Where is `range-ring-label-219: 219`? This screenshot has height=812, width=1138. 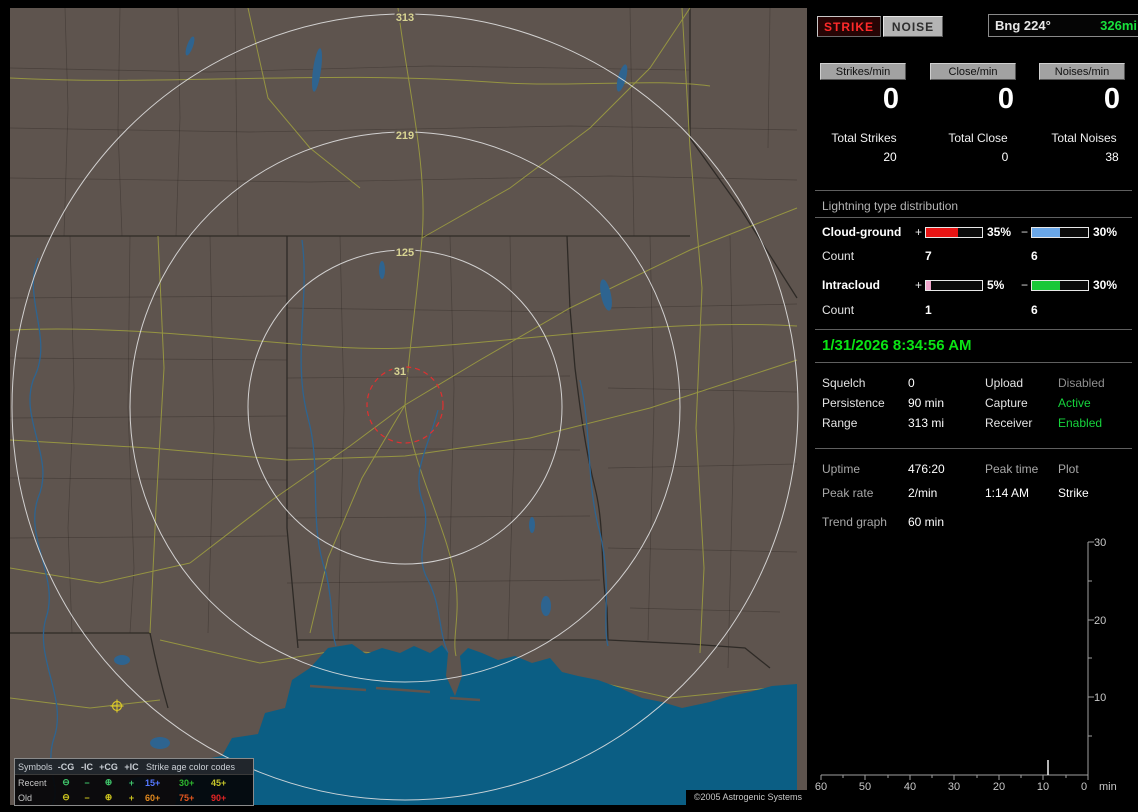 range-ring-label-219: 219 is located at coordinates (405, 136).